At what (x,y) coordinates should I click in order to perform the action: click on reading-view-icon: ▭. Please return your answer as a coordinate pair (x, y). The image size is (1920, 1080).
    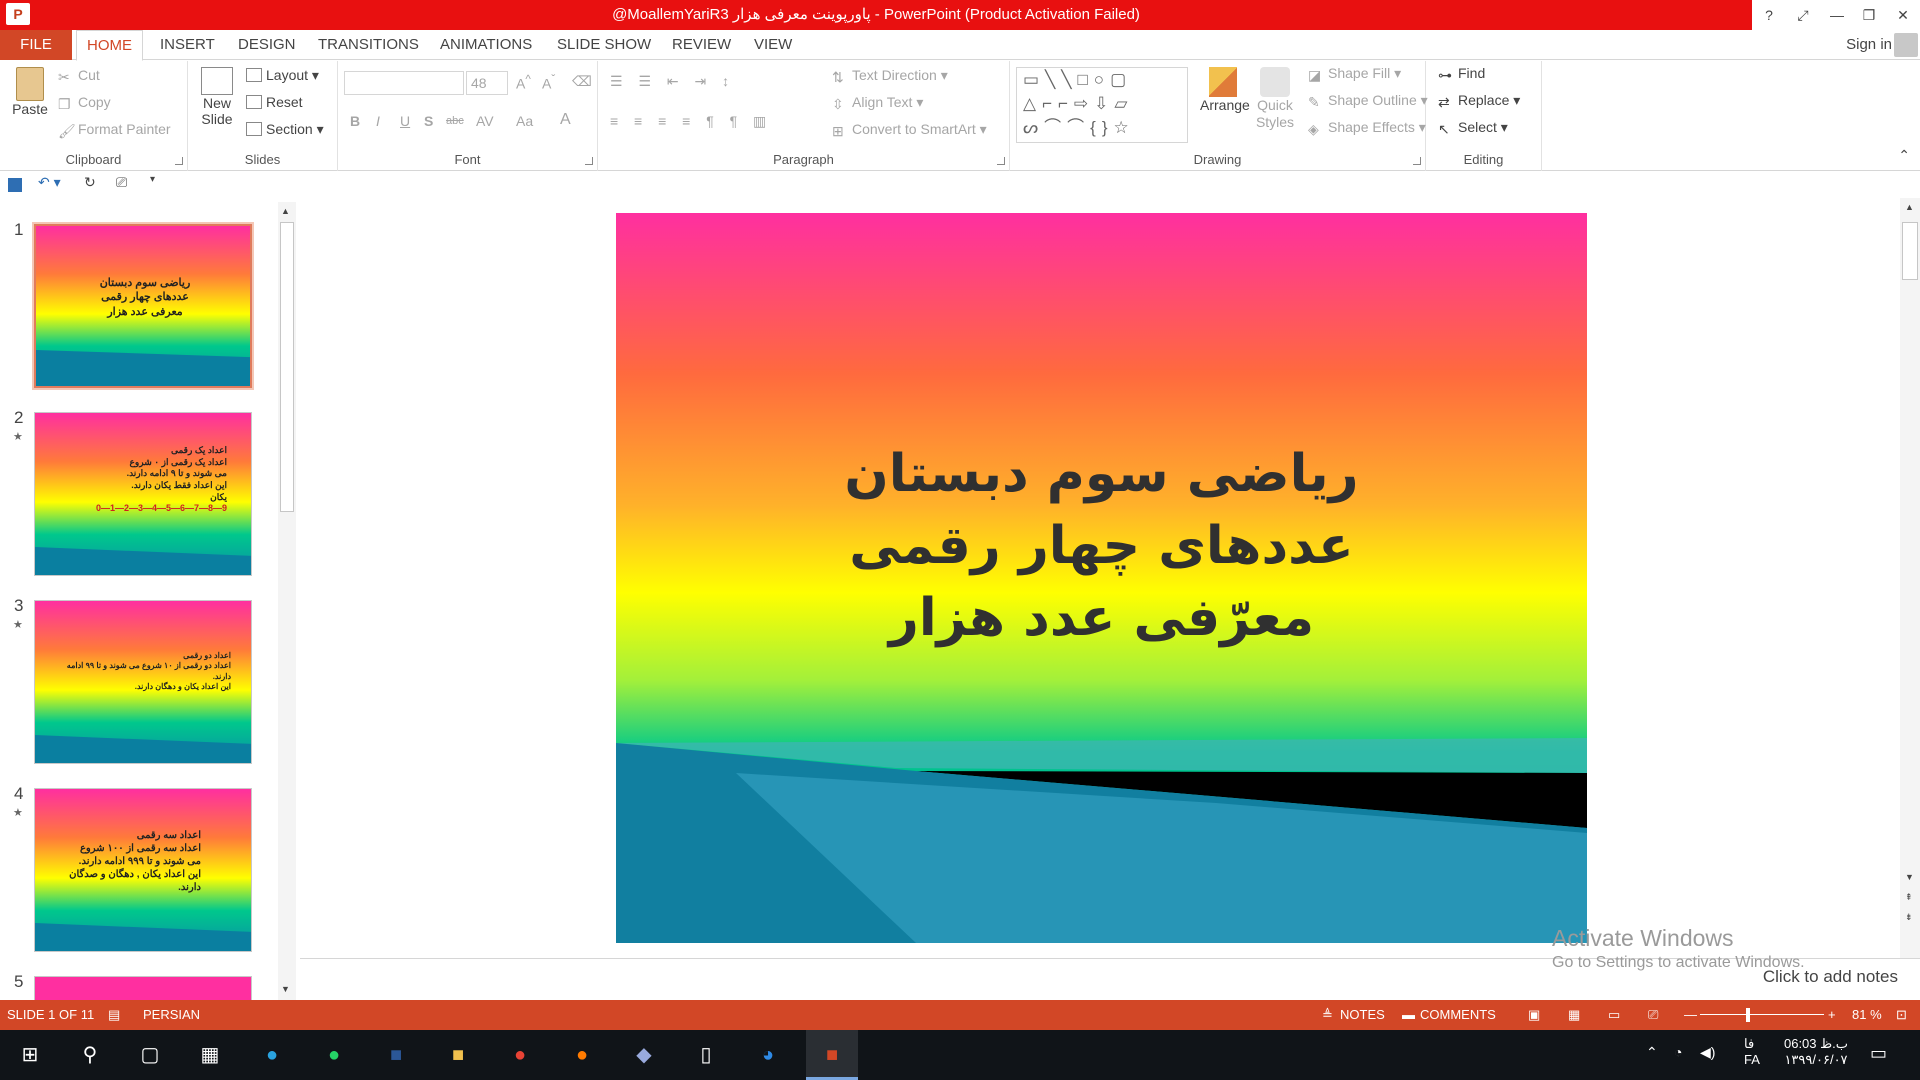
    Looking at the image, I should click on (1614, 1015).